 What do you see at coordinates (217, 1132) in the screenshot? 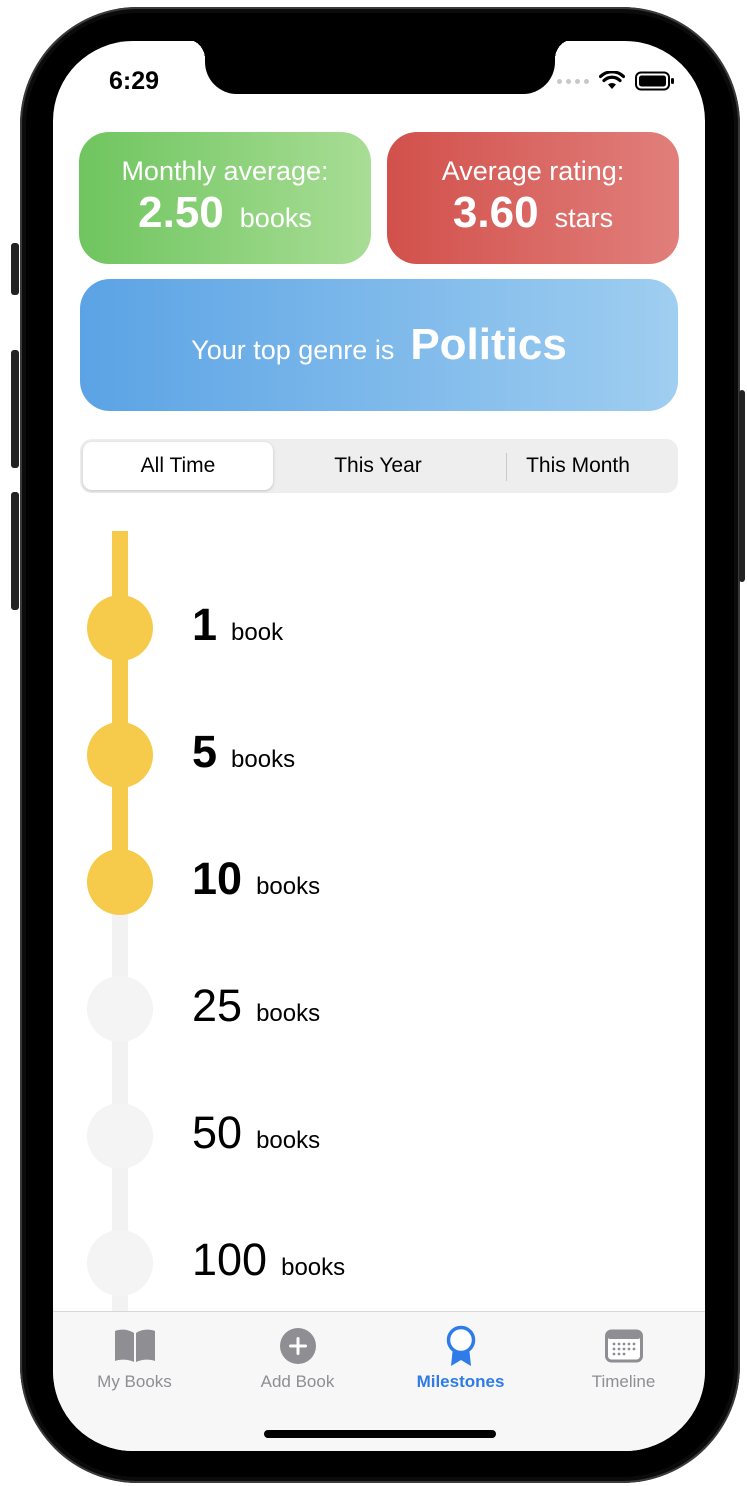
I see `milestone-number: 50` at bounding box center [217, 1132].